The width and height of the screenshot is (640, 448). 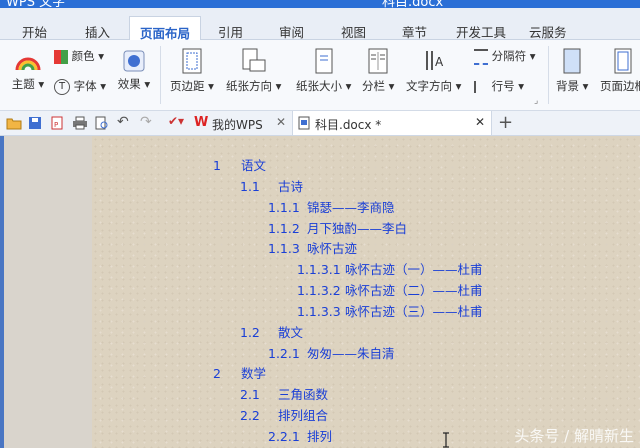 I want to click on toc-entry: 1.1.2 月下独酌——李白, so click(x=337, y=227).